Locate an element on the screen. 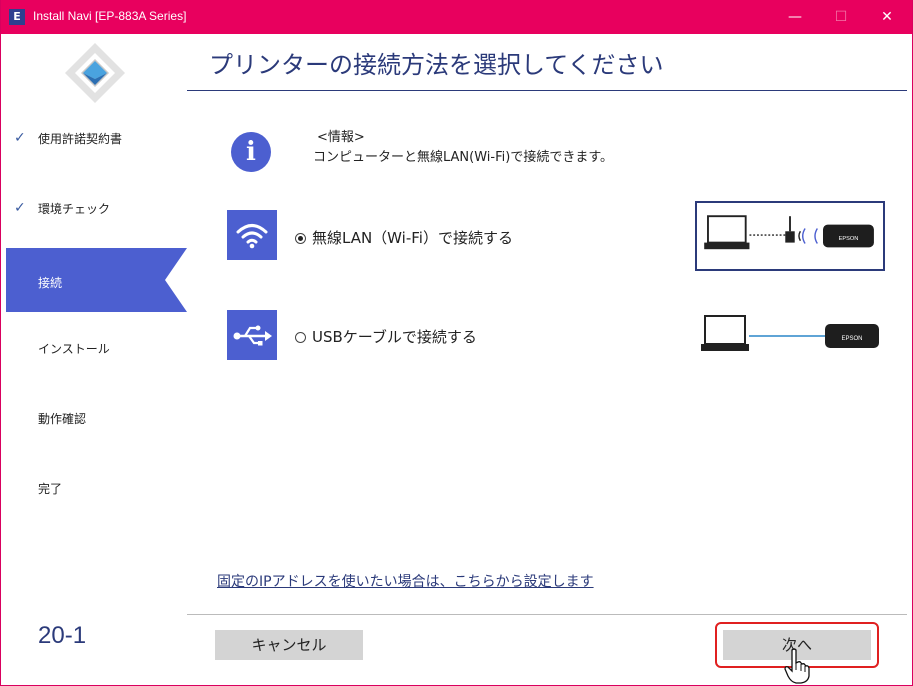  step-license: ✓ 使用許諾契約書 is located at coordinates (96, 136).